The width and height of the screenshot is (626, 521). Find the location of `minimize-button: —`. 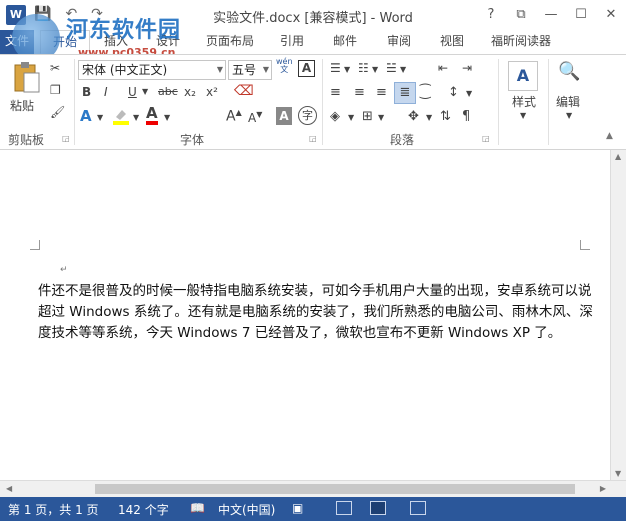

minimize-button: — is located at coordinates (551, 15).